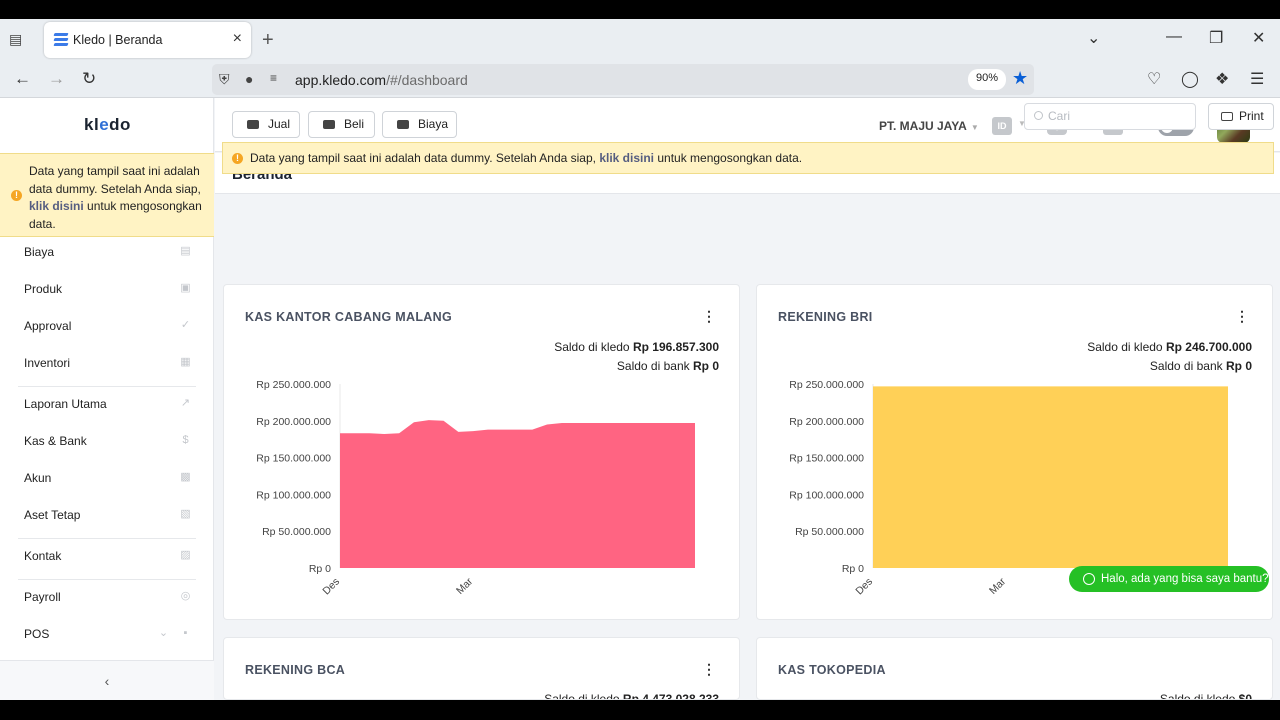  I want to click on back-icon: ←, so click(22, 79).